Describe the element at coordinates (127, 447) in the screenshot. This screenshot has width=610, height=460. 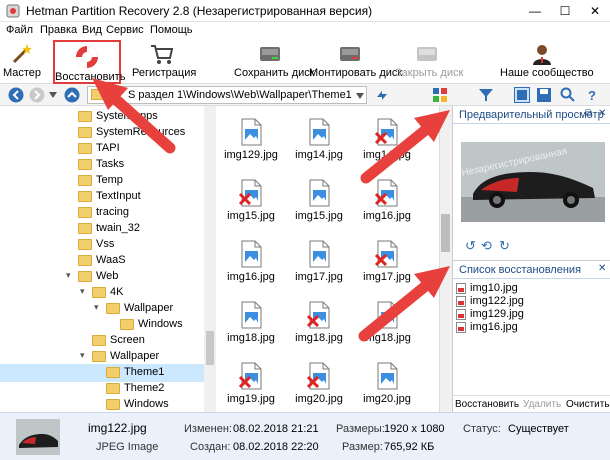
I see `status-filetype: JPEG Image` at that location.